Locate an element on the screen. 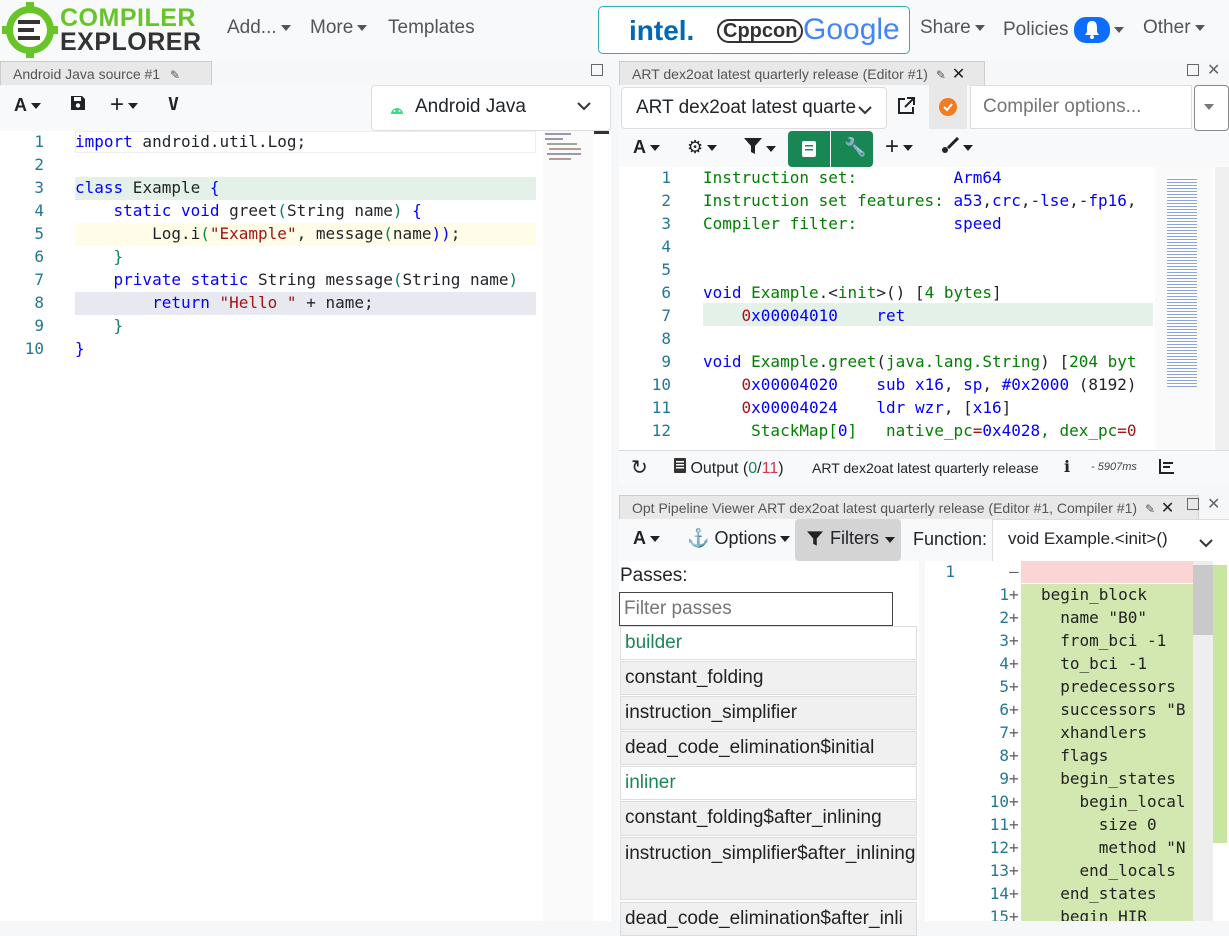  asm-line: void Example.<init>() [4 bytes] is located at coordinates (852, 293).